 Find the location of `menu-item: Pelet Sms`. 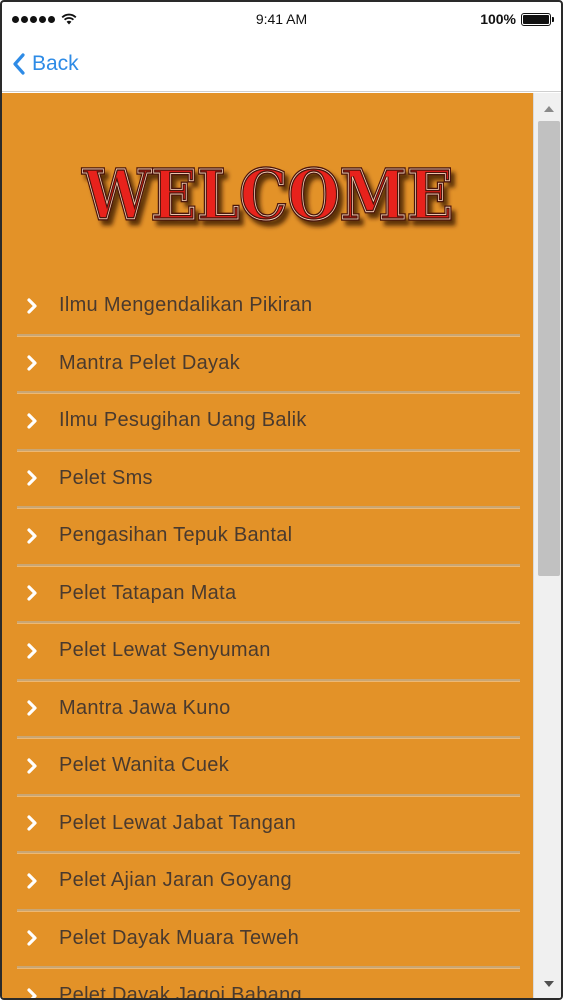

menu-item: Pelet Sms is located at coordinates (268, 479).